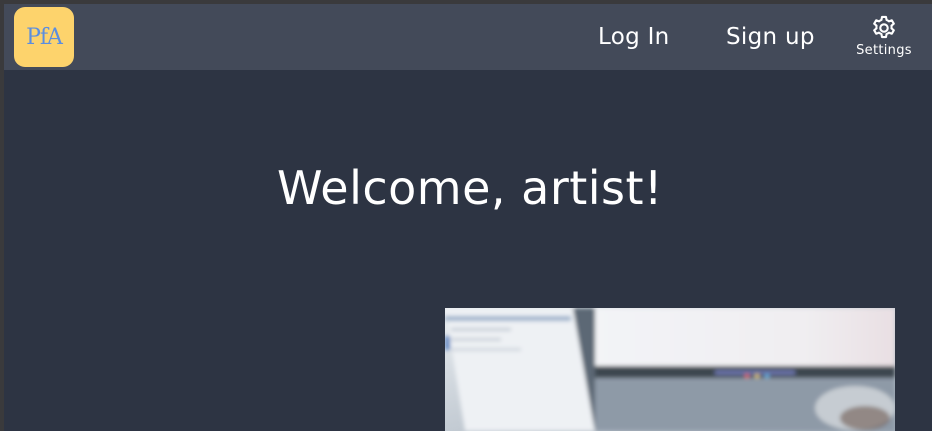 Image resolution: width=932 pixels, height=431 pixels. I want to click on hero-image, so click(670, 369).